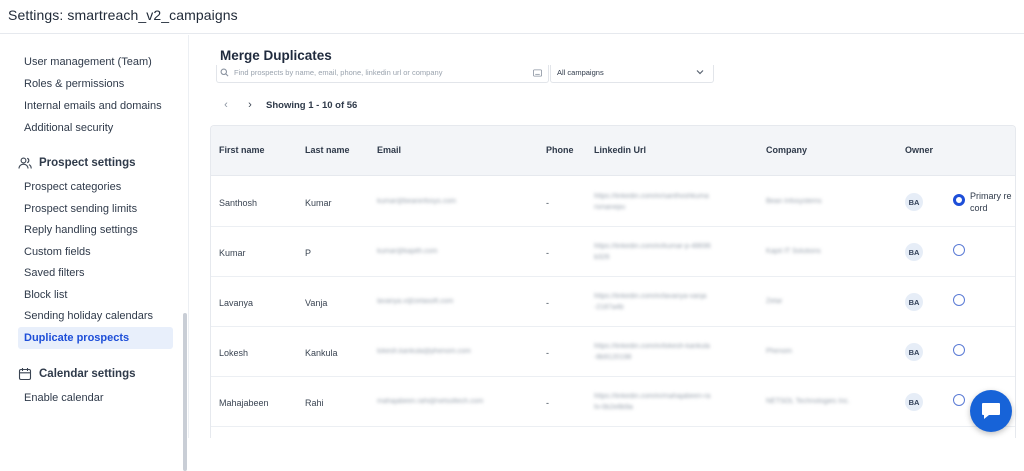  What do you see at coordinates (242, 150) in the screenshot?
I see `column-first-name: First name` at bounding box center [242, 150].